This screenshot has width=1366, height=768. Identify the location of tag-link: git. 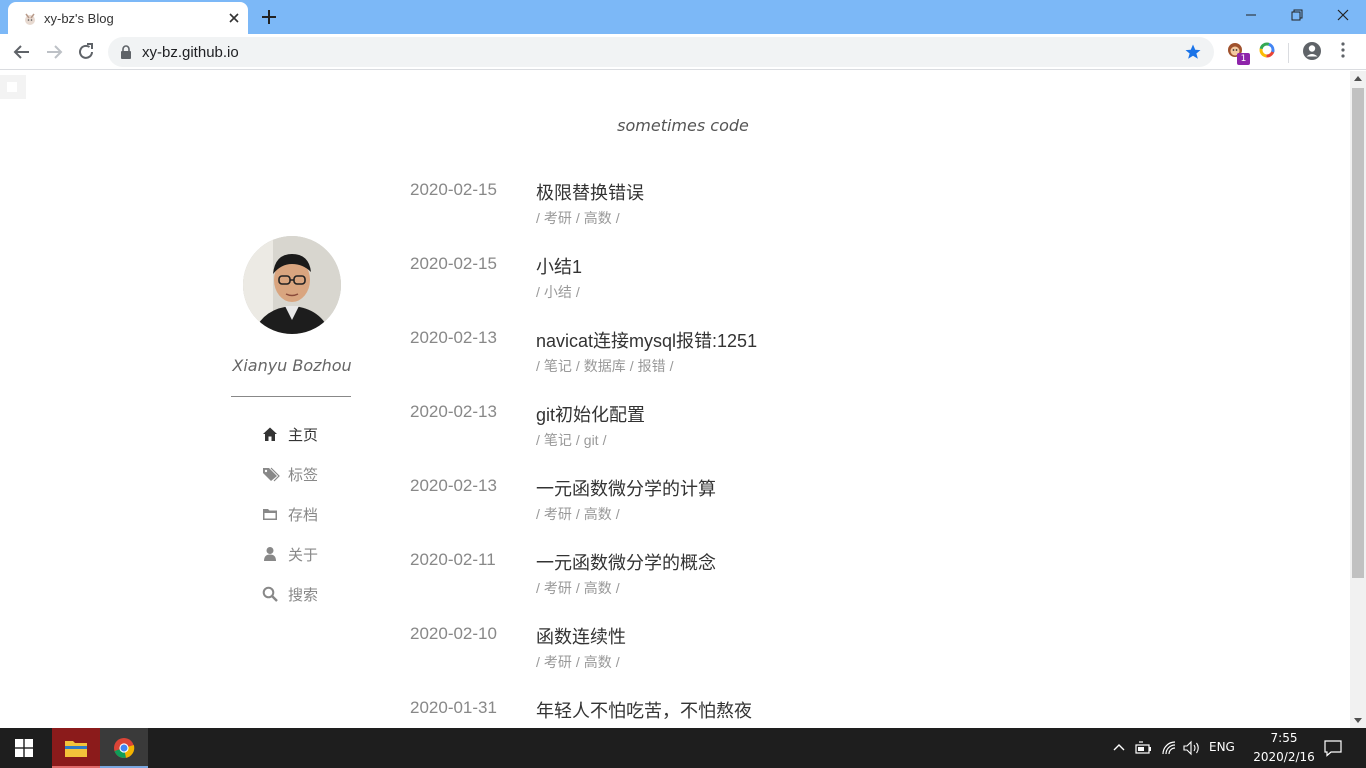
(591, 440).